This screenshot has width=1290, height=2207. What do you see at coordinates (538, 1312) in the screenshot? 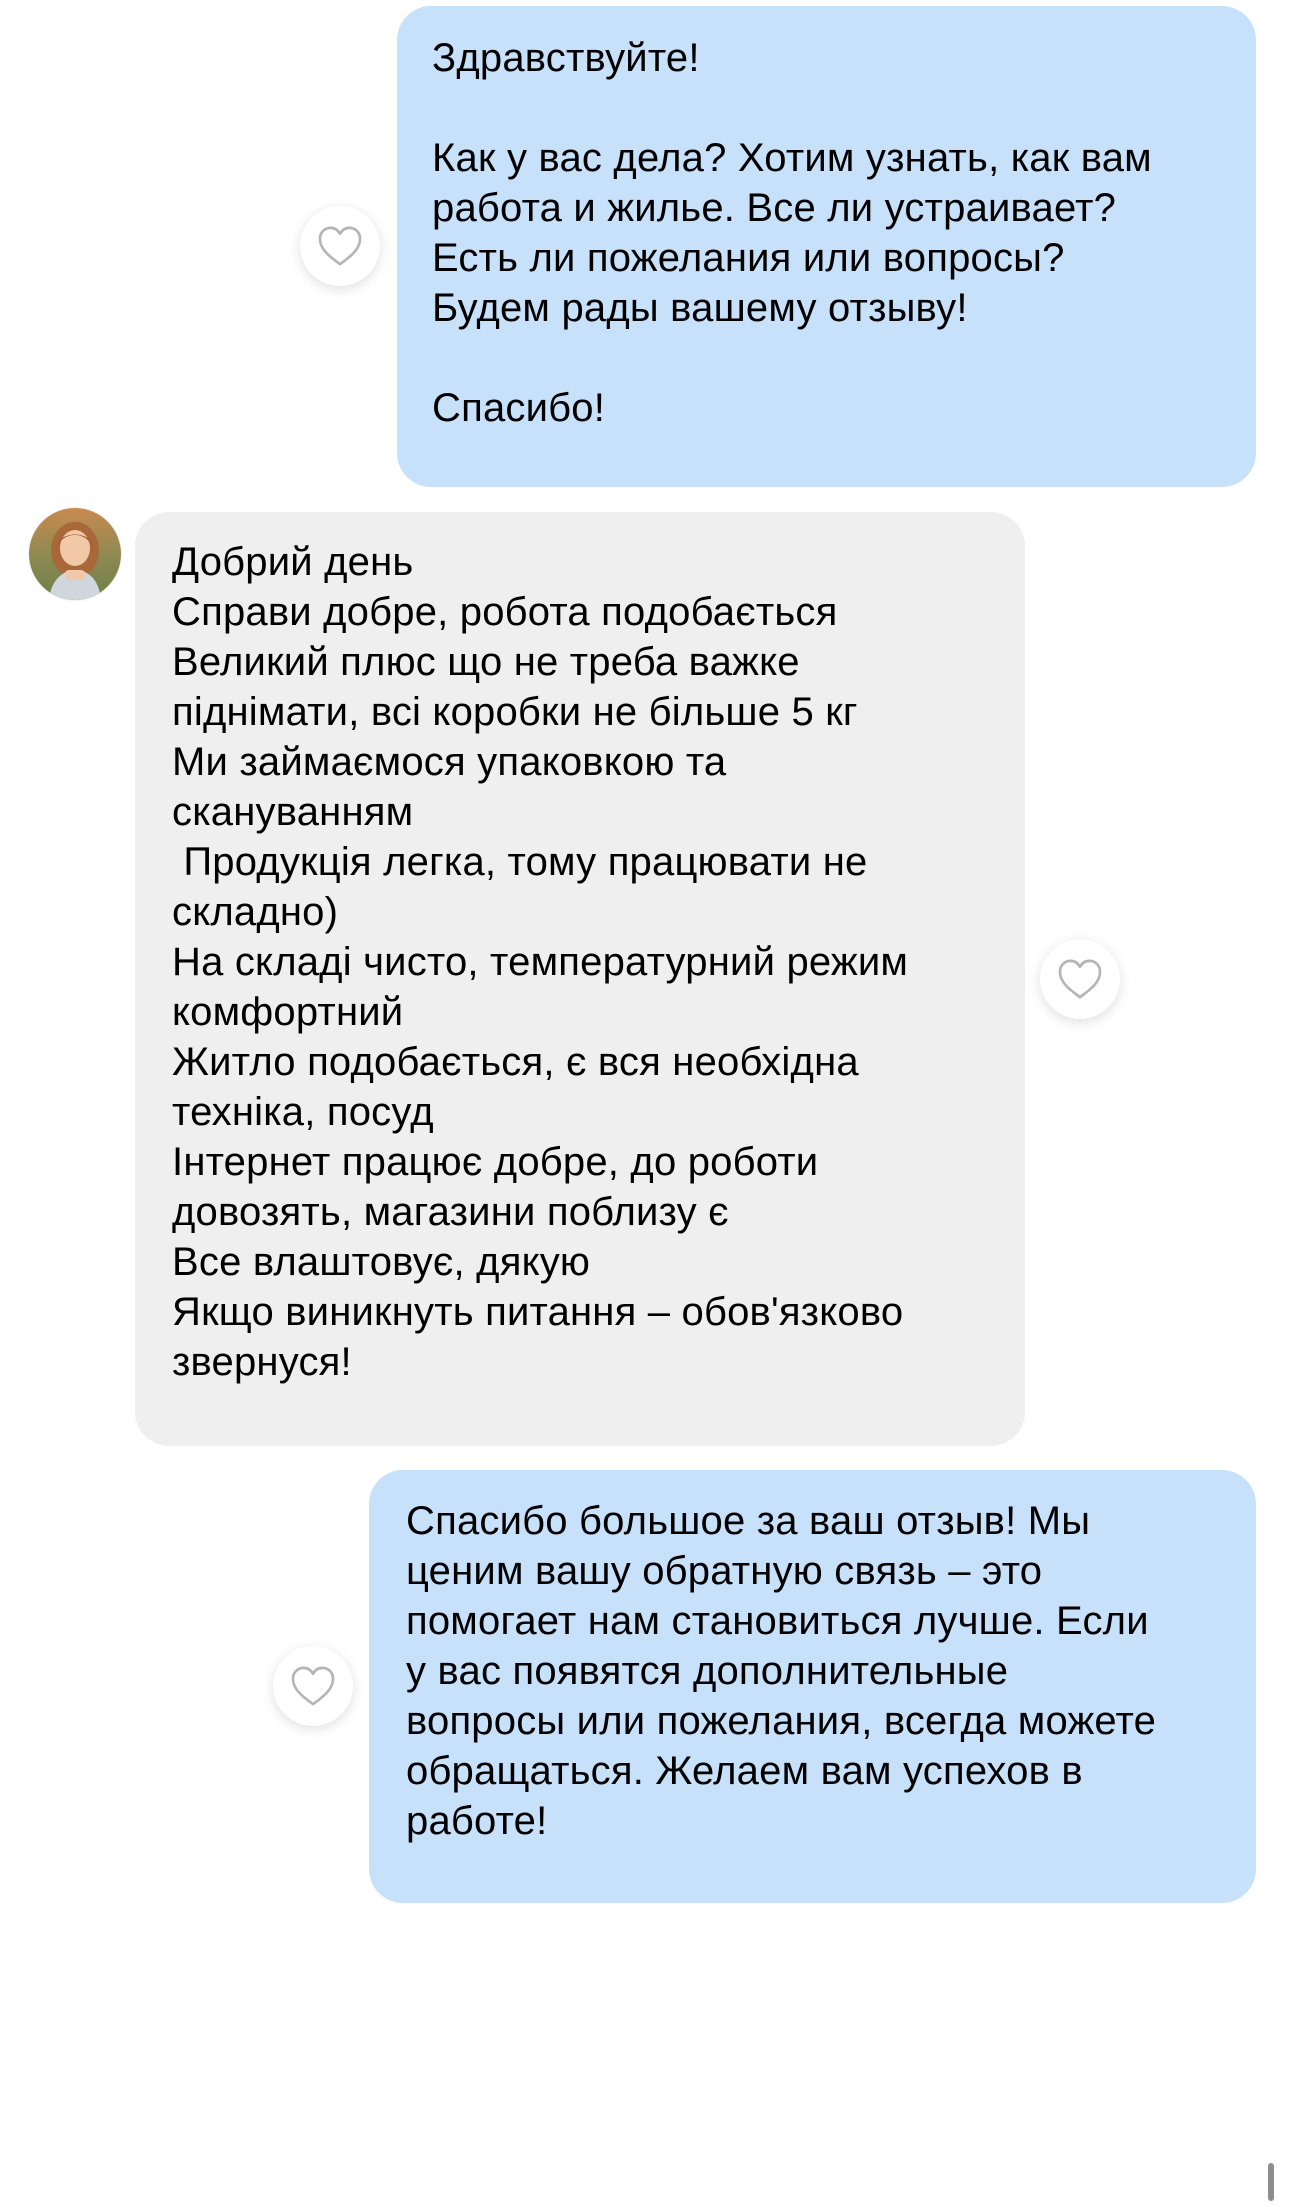
I see `message-line: Якщо виникнуть питання – обов'язково` at bounding box center [538, 1312].